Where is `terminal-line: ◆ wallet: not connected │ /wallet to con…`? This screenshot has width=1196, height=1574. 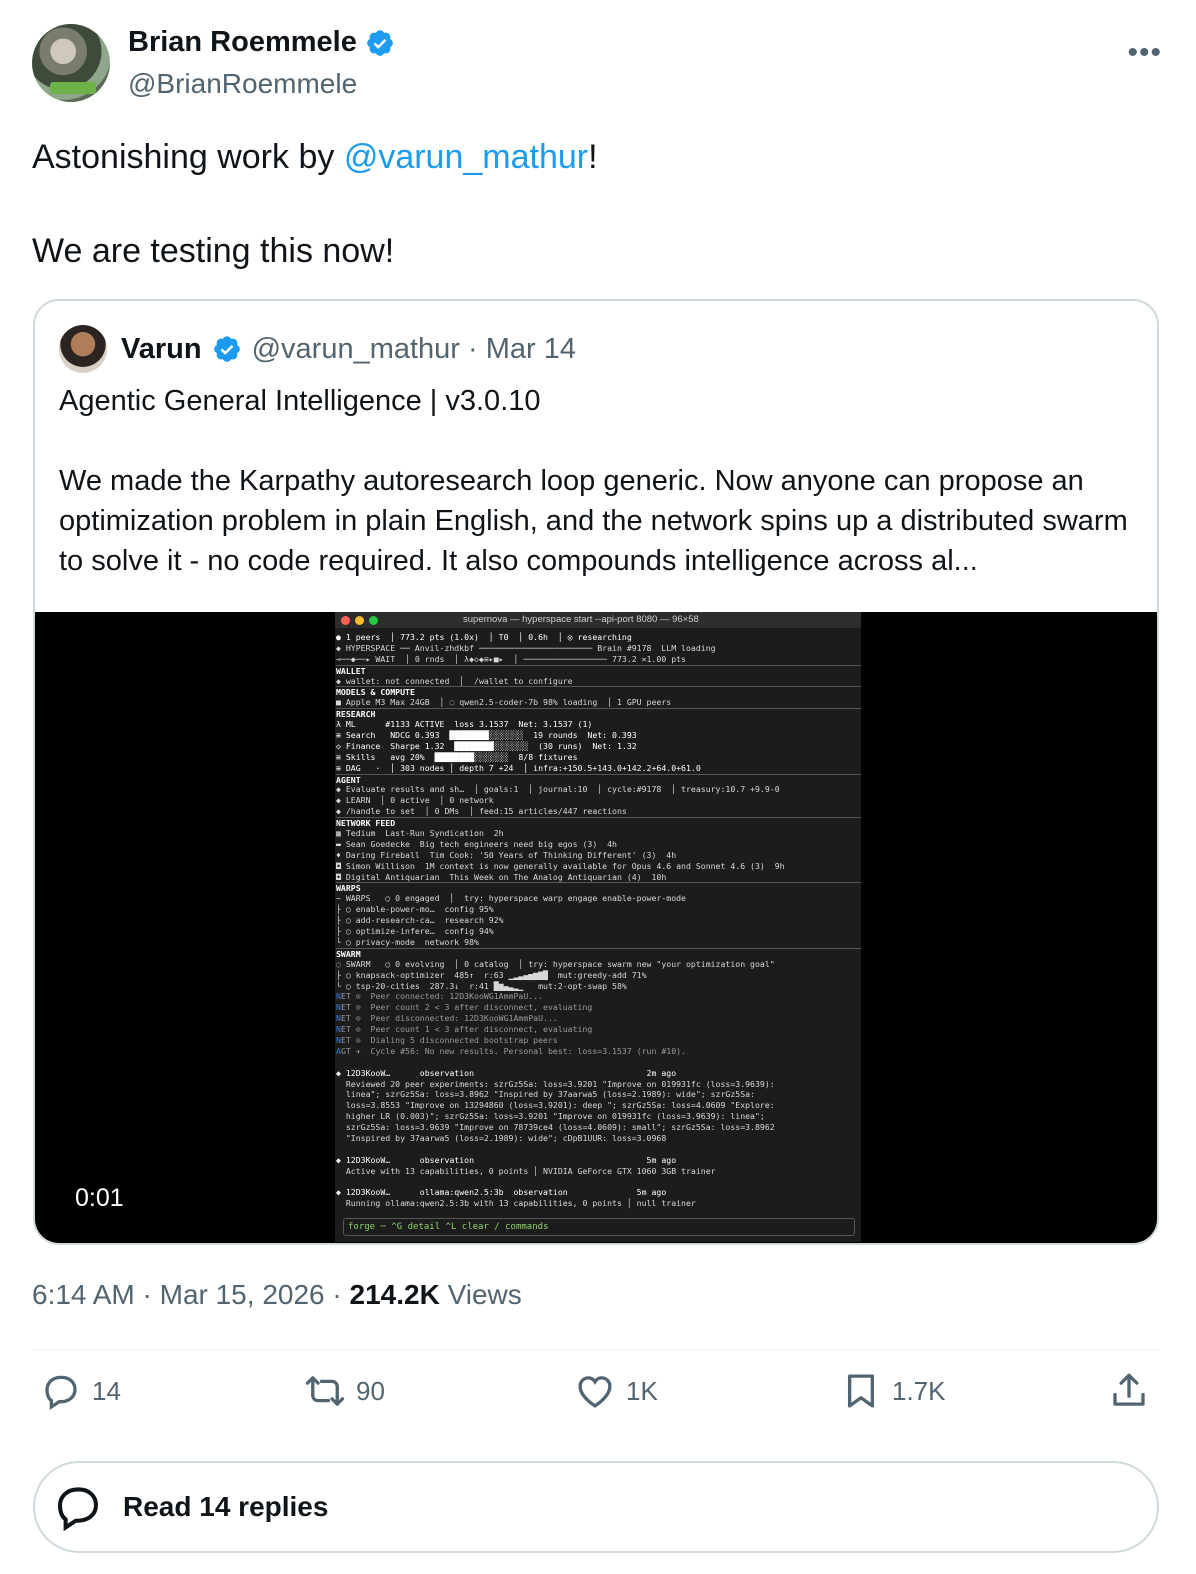
terminal-line: ◆ wallet: not connected │ /wallet to con… is located at coordinates (454, 680).